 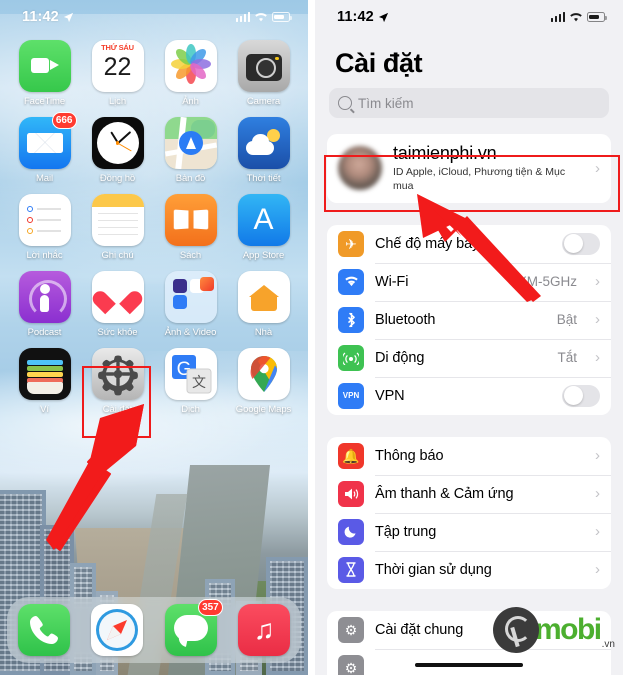 I want to click on app-dich: G 文 Dịch, so click(x=191, y=381).